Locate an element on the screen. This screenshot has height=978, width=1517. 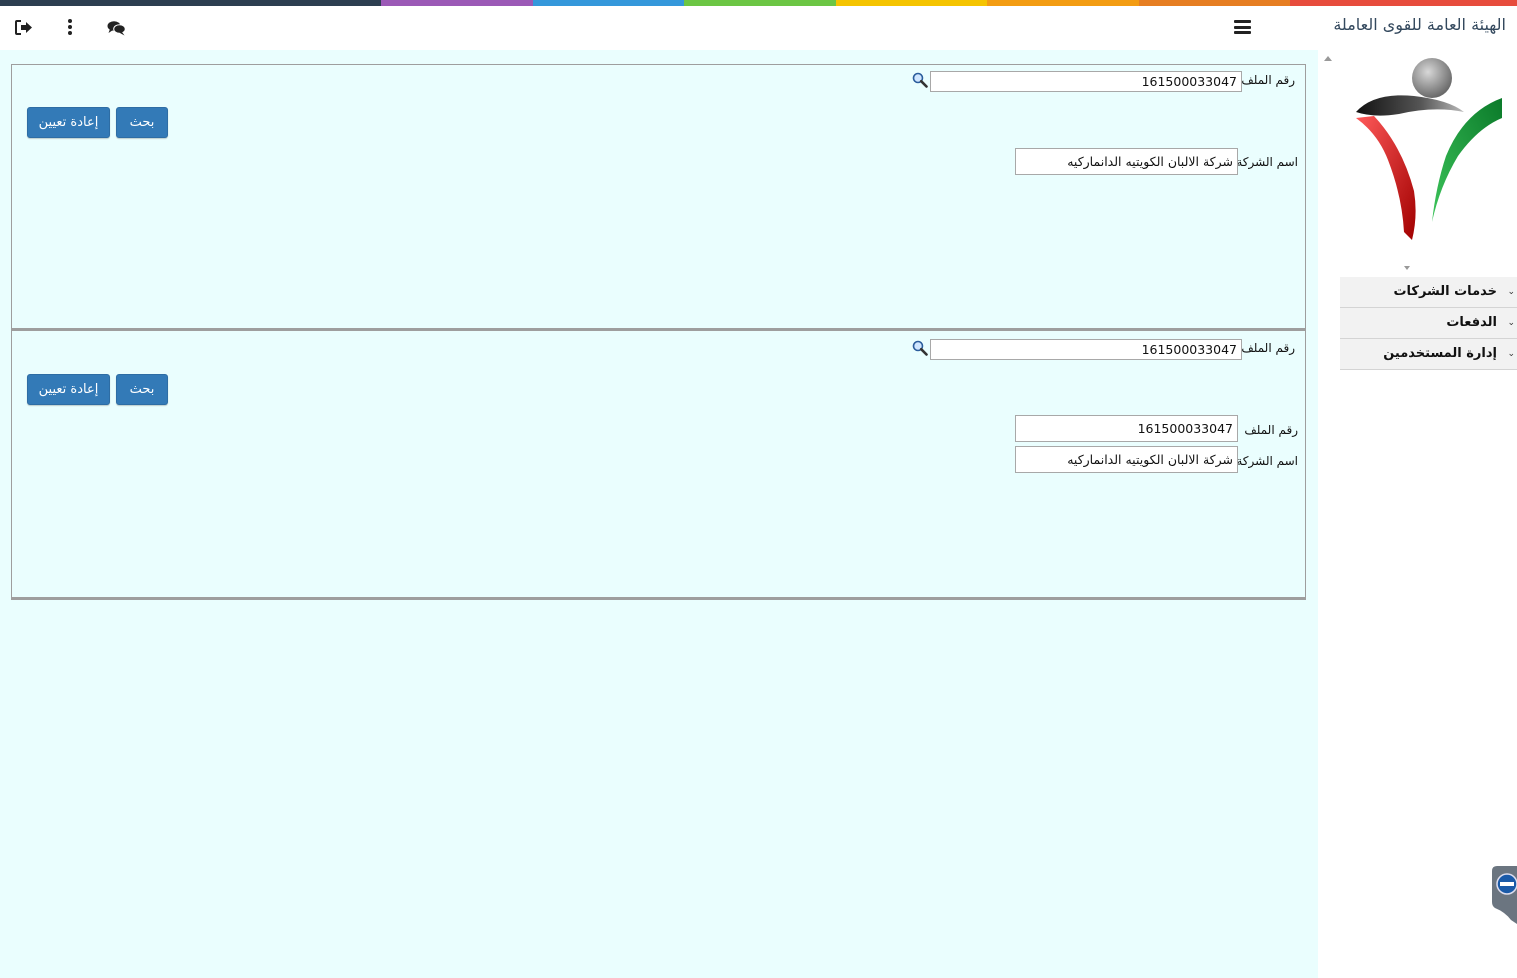
sidebar-item-user-management: إدارة المستخدمين ⌄ is located at coordinates (1428, 354).